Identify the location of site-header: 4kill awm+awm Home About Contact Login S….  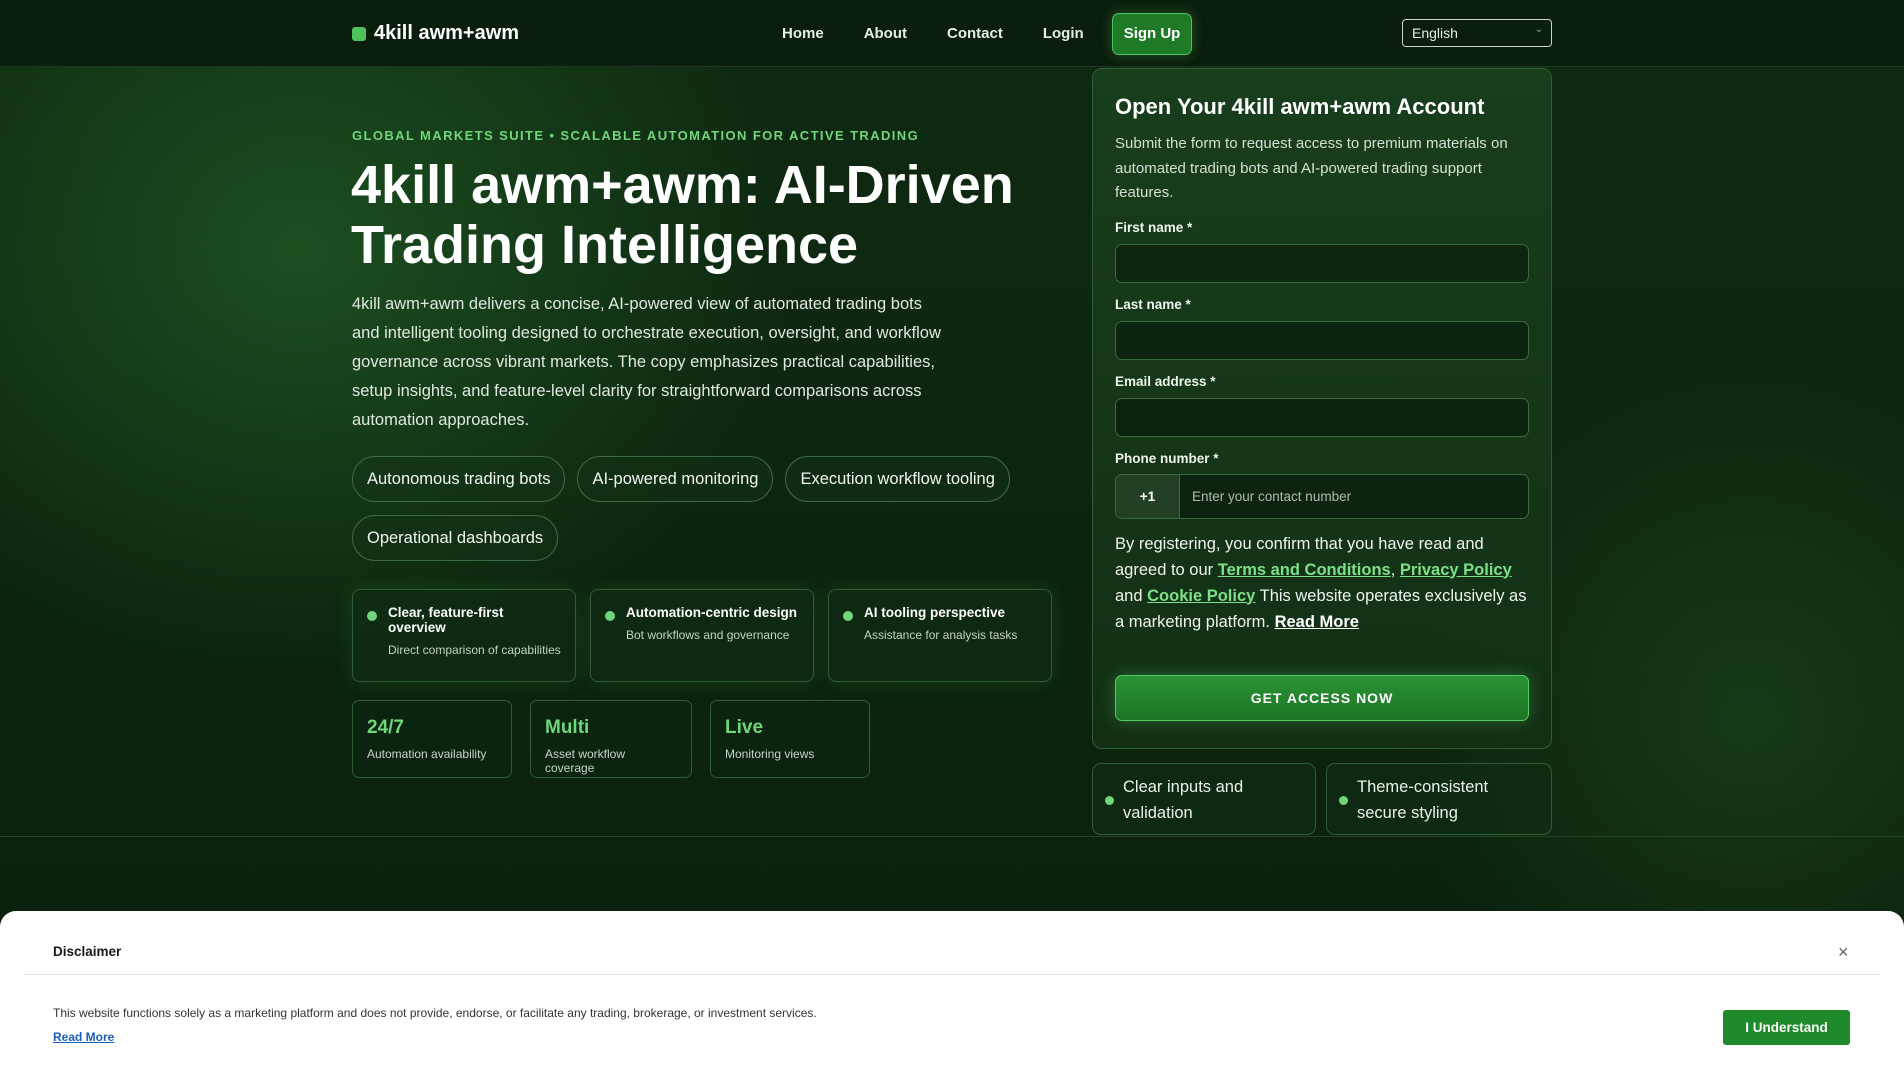
(952, 33).